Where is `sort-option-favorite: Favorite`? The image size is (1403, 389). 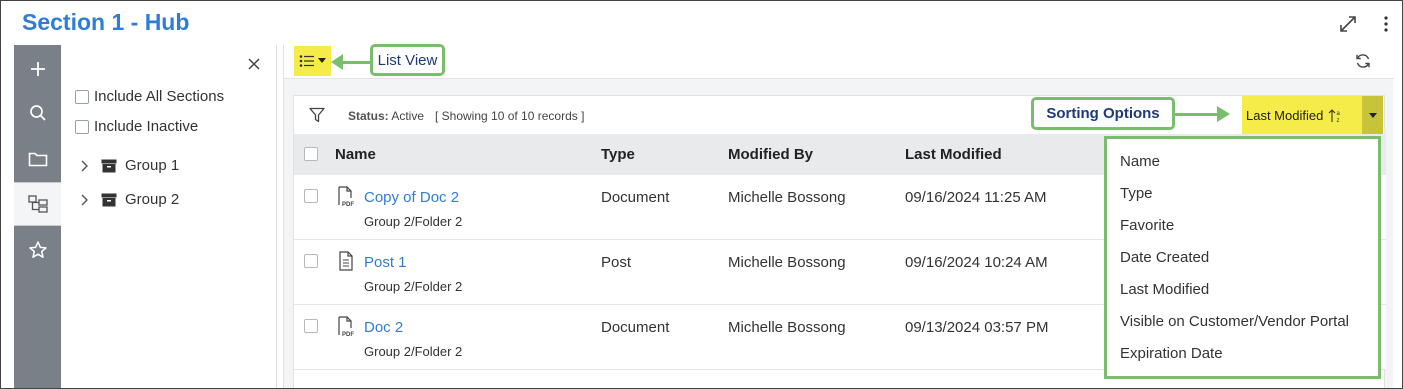
sort-option-favorite: Favorite is located at coordinates (1147, 225).